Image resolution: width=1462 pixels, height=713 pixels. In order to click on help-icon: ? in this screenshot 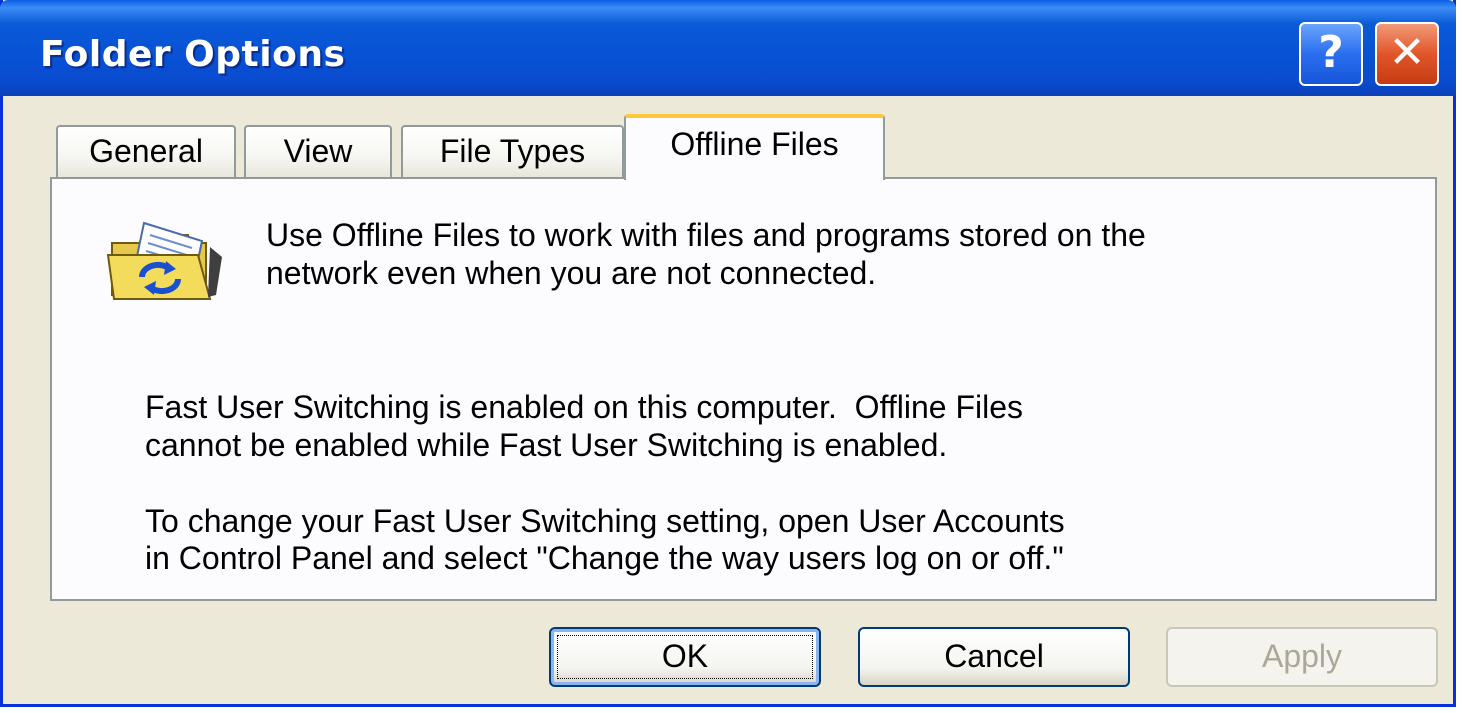, I will do `click(1331, 52)`.